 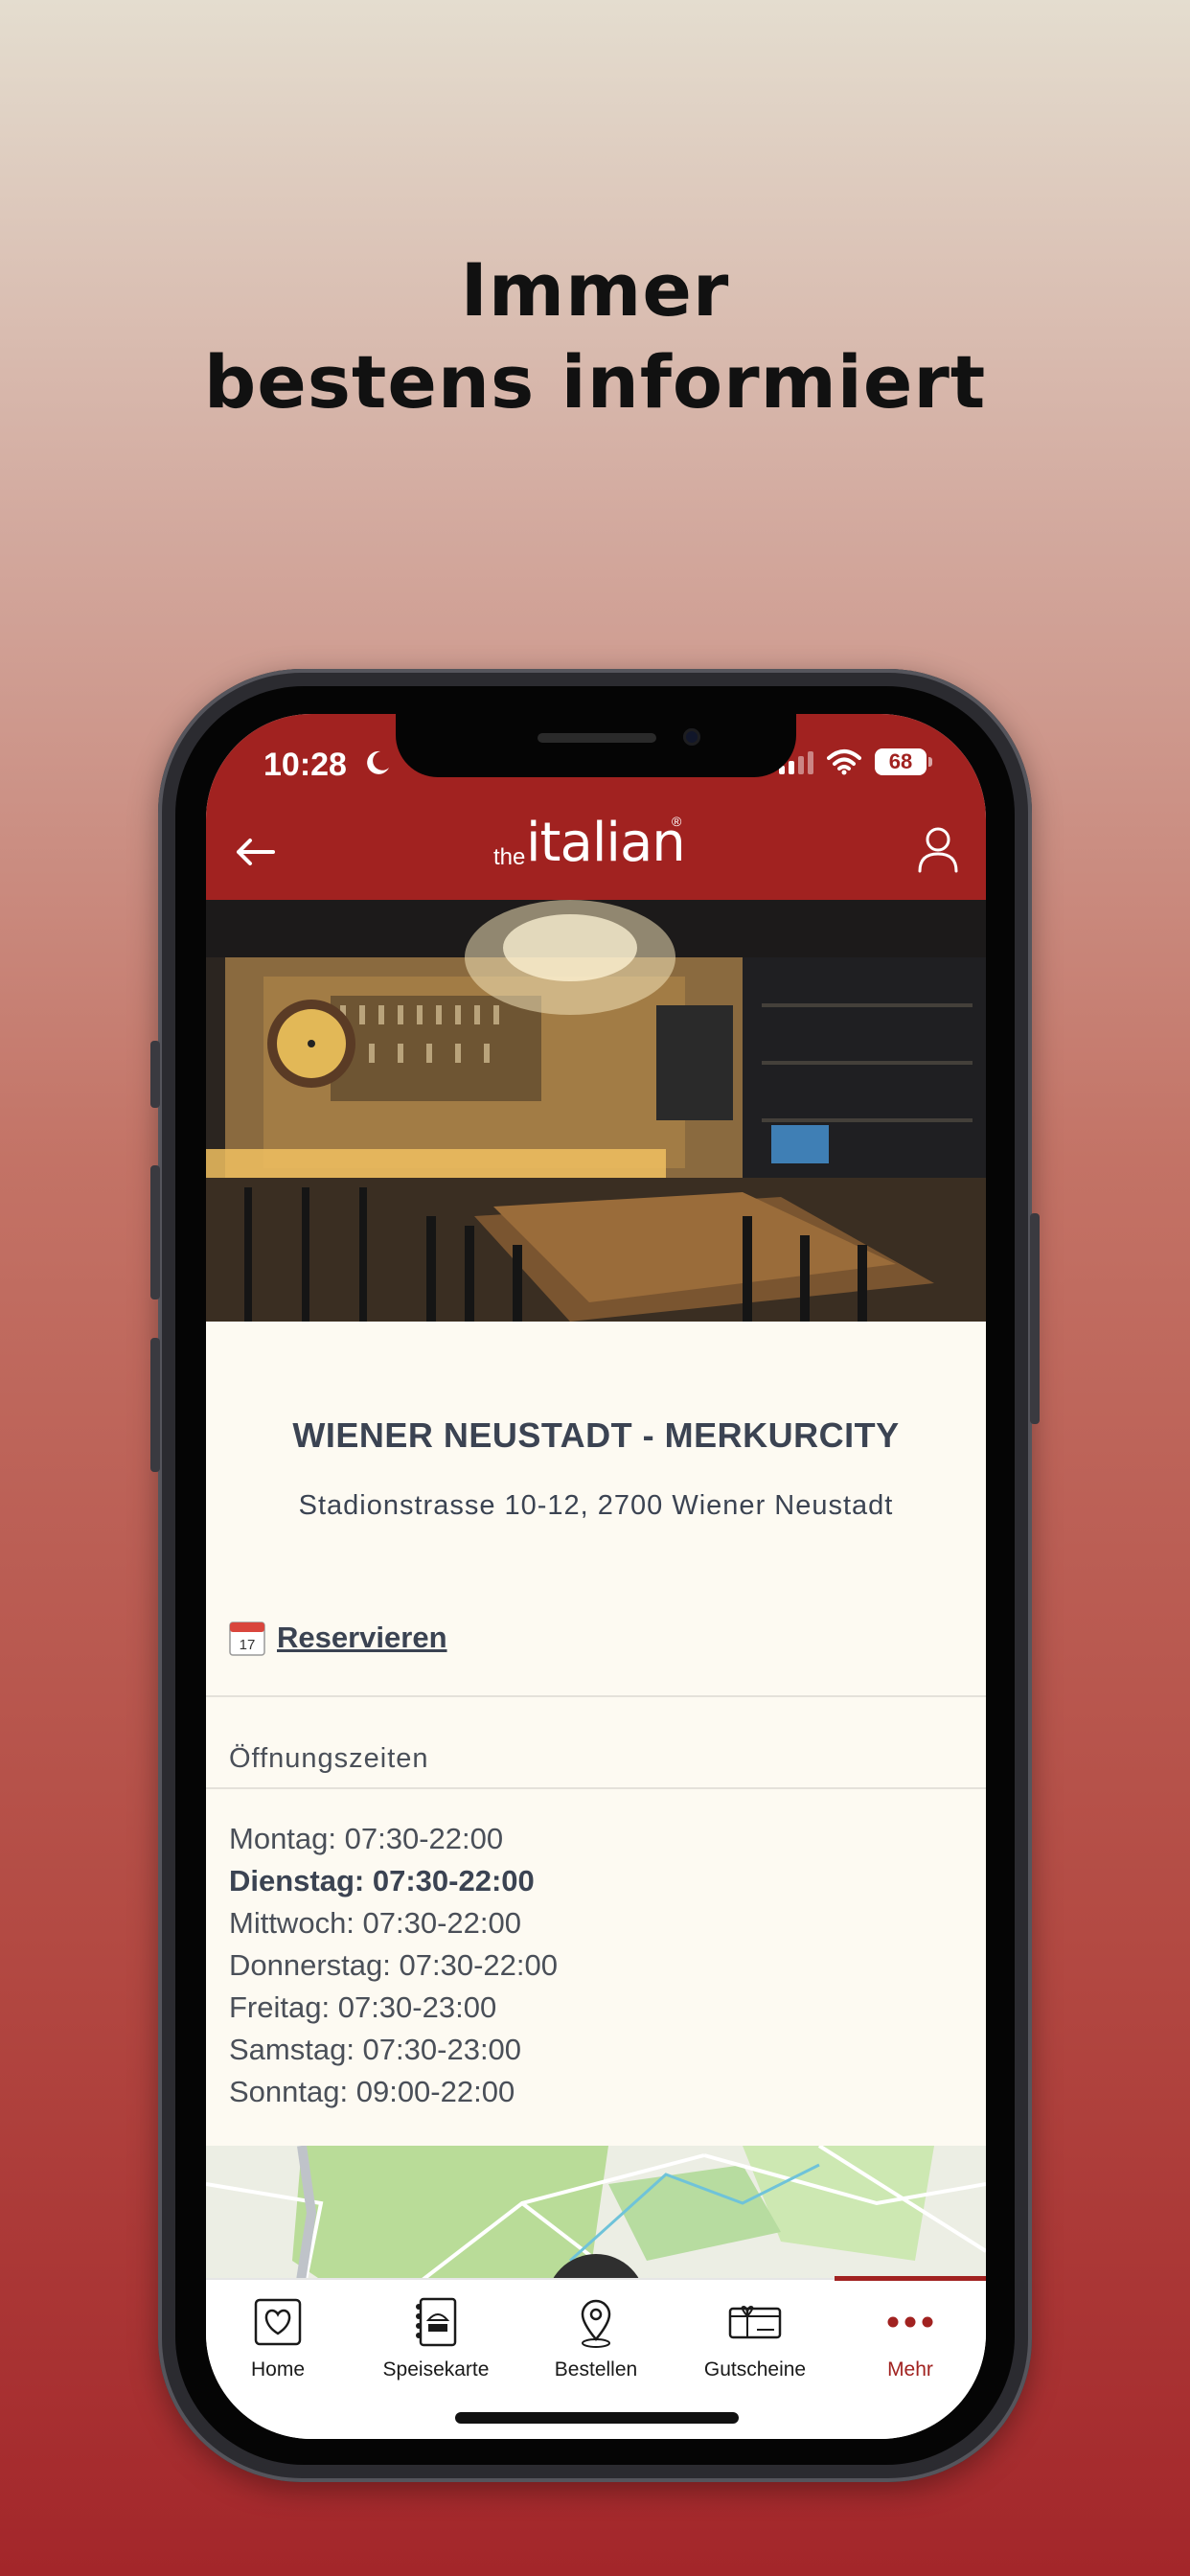 I want to click on venue-name: WIENER NEUSTADT - MERKURCITY, so click(x=596, y=1435).